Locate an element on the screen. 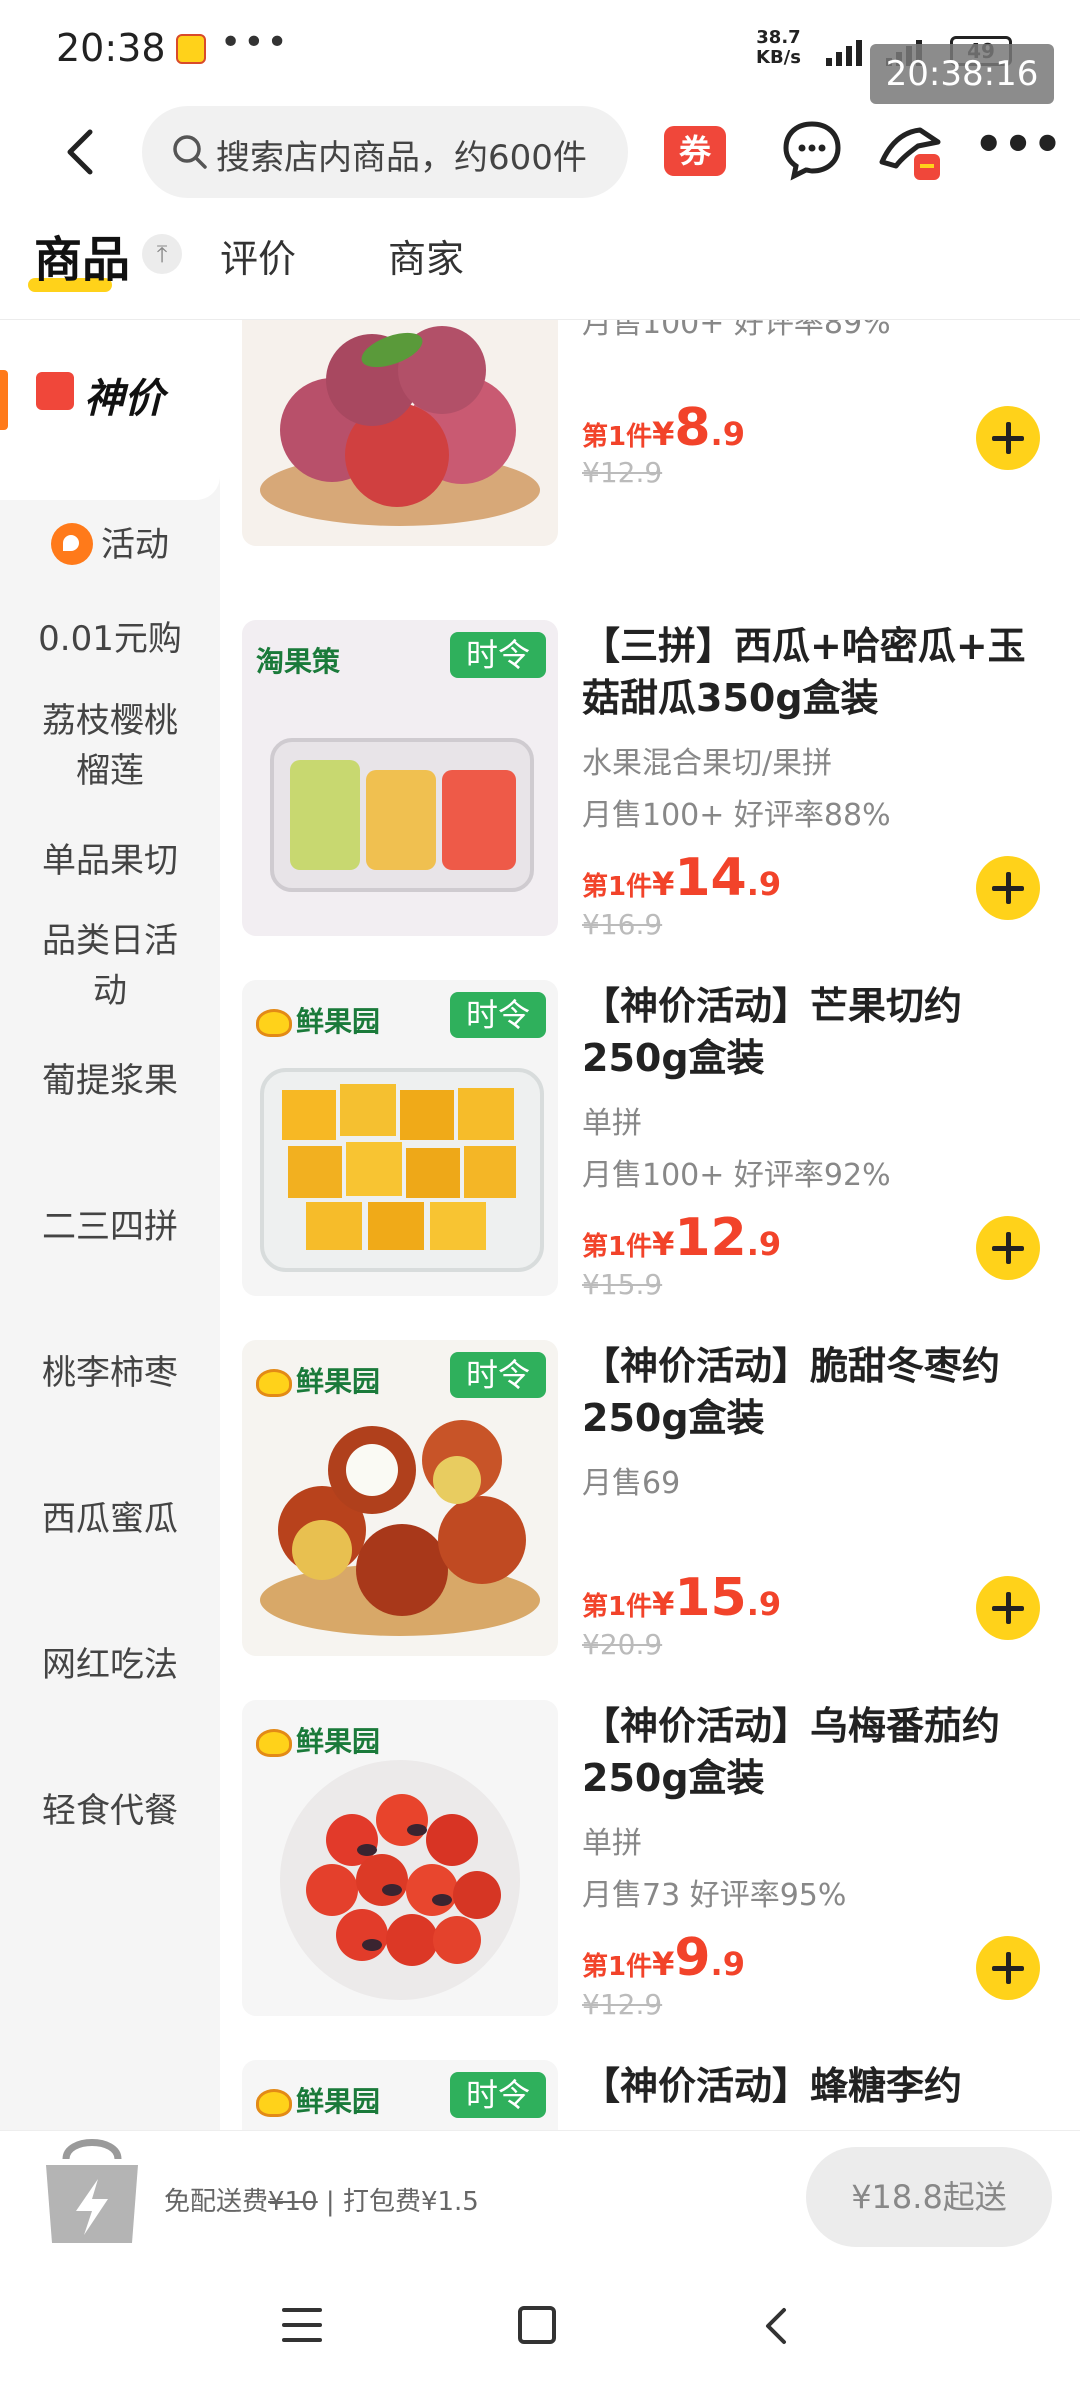 The height and width of the screenshot is (2400, 1080). chat-icon is located at coordinates (812, 151).